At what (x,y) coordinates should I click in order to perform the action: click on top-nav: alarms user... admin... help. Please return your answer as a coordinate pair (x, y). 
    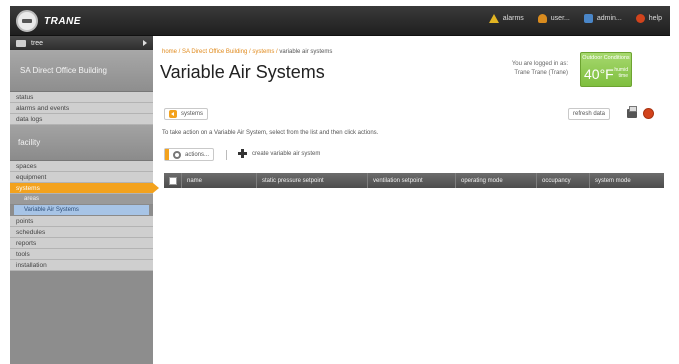
    Looking at the image, I should click on (575, 18).